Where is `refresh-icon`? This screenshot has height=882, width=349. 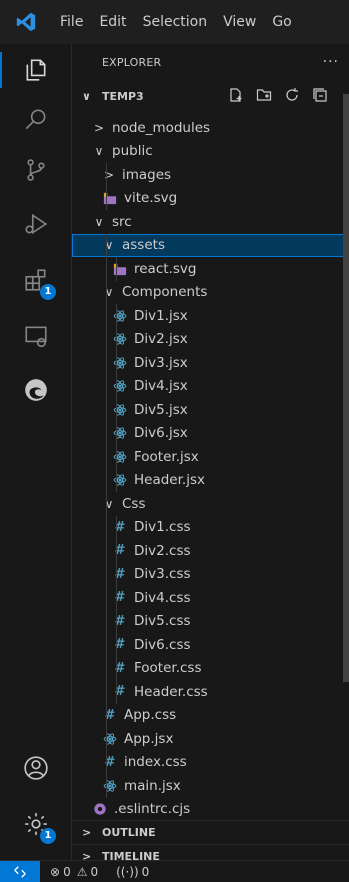
refresh-icon is located at coordinates (292, 95).